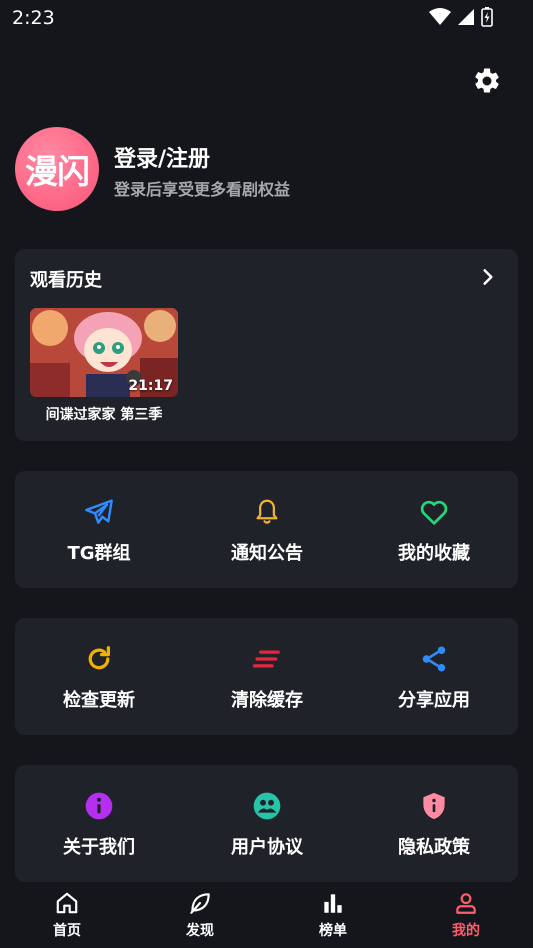  Describe the element at coordinates (66, 280) in the screenshot. I see `watch-history-title: 观看历史` at that location.